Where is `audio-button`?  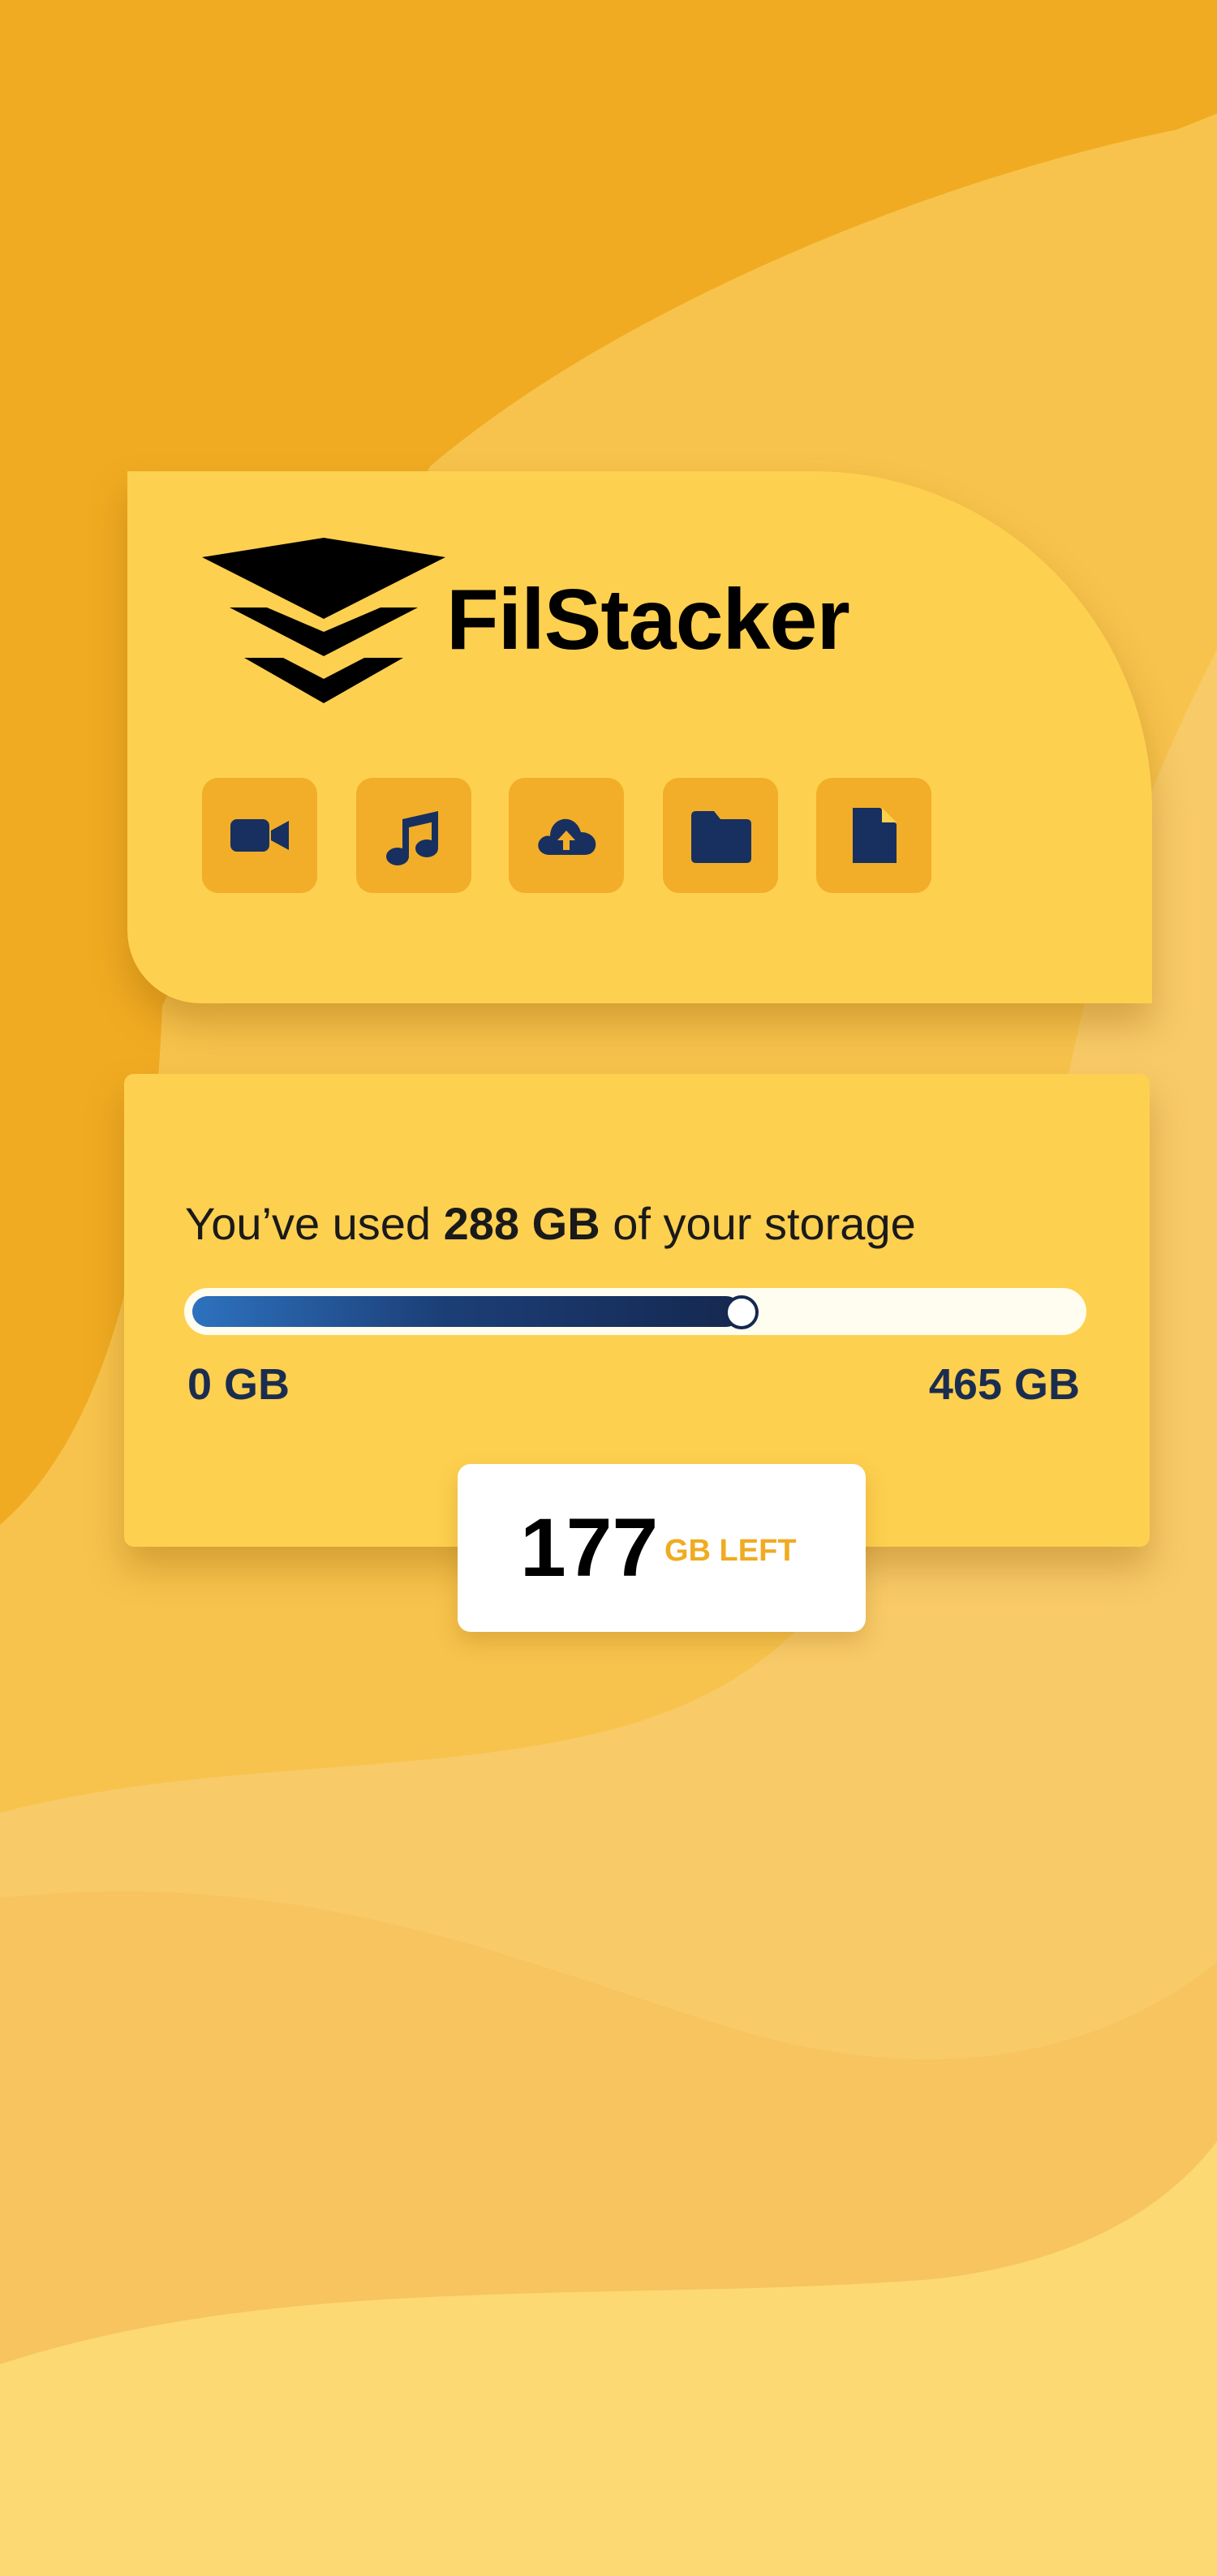
audio-button is located at coordinates (413, 835).